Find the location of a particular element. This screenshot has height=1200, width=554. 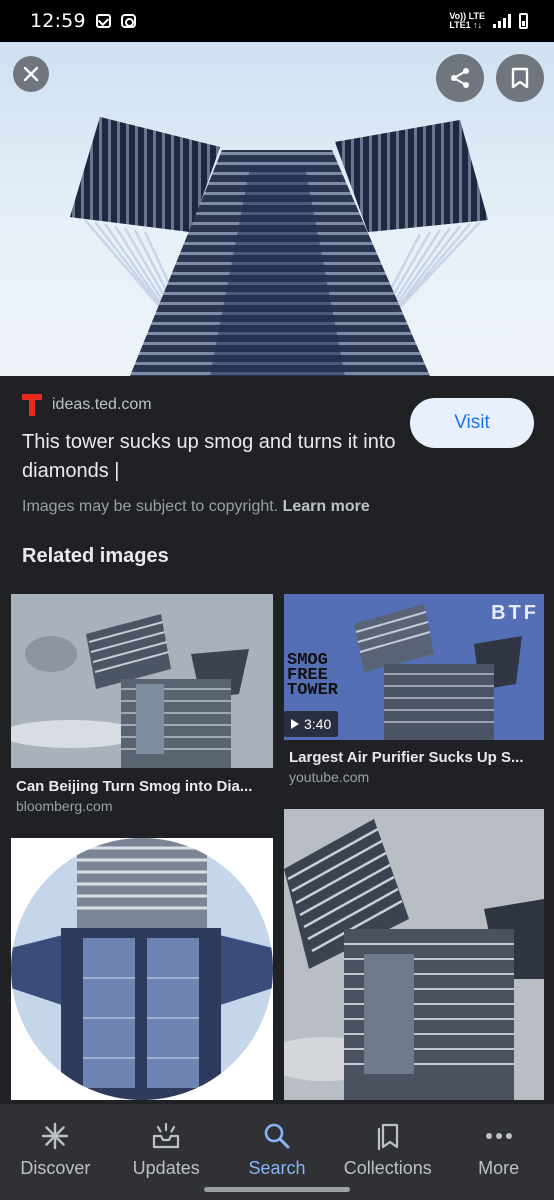

bookmark-icon is located at coordinates (520, 78).